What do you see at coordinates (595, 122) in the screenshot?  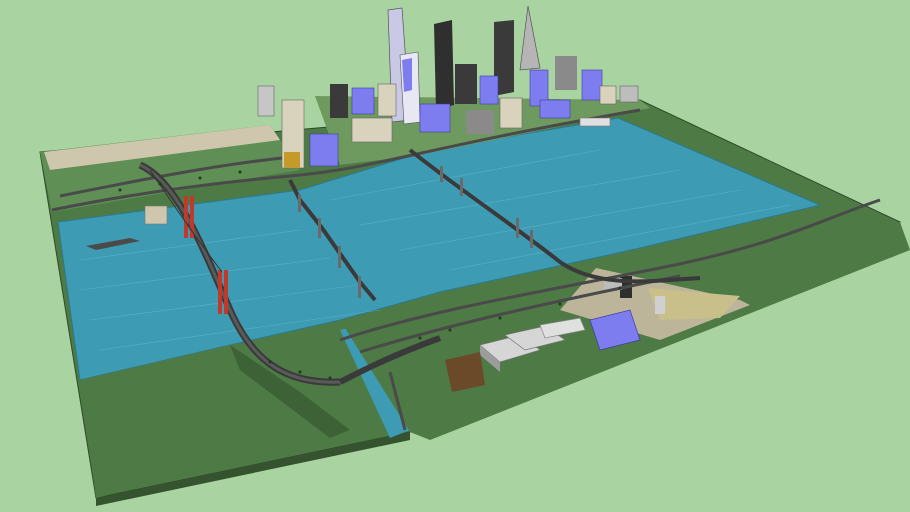 I see `pier-right` at bounding box center [595, 122].